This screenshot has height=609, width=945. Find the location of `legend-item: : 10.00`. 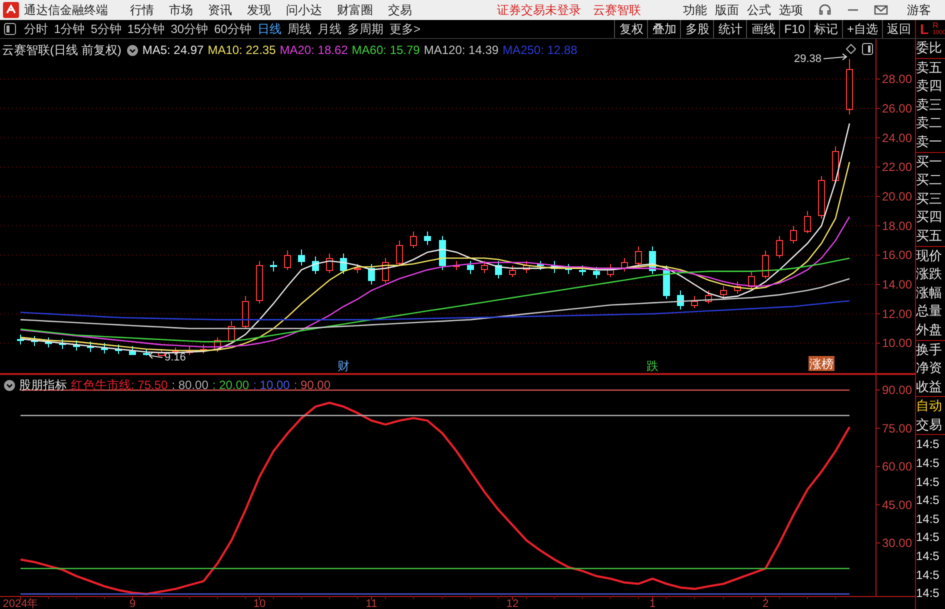

legend-item: : 10.00 is located at coordinates (271, 385).